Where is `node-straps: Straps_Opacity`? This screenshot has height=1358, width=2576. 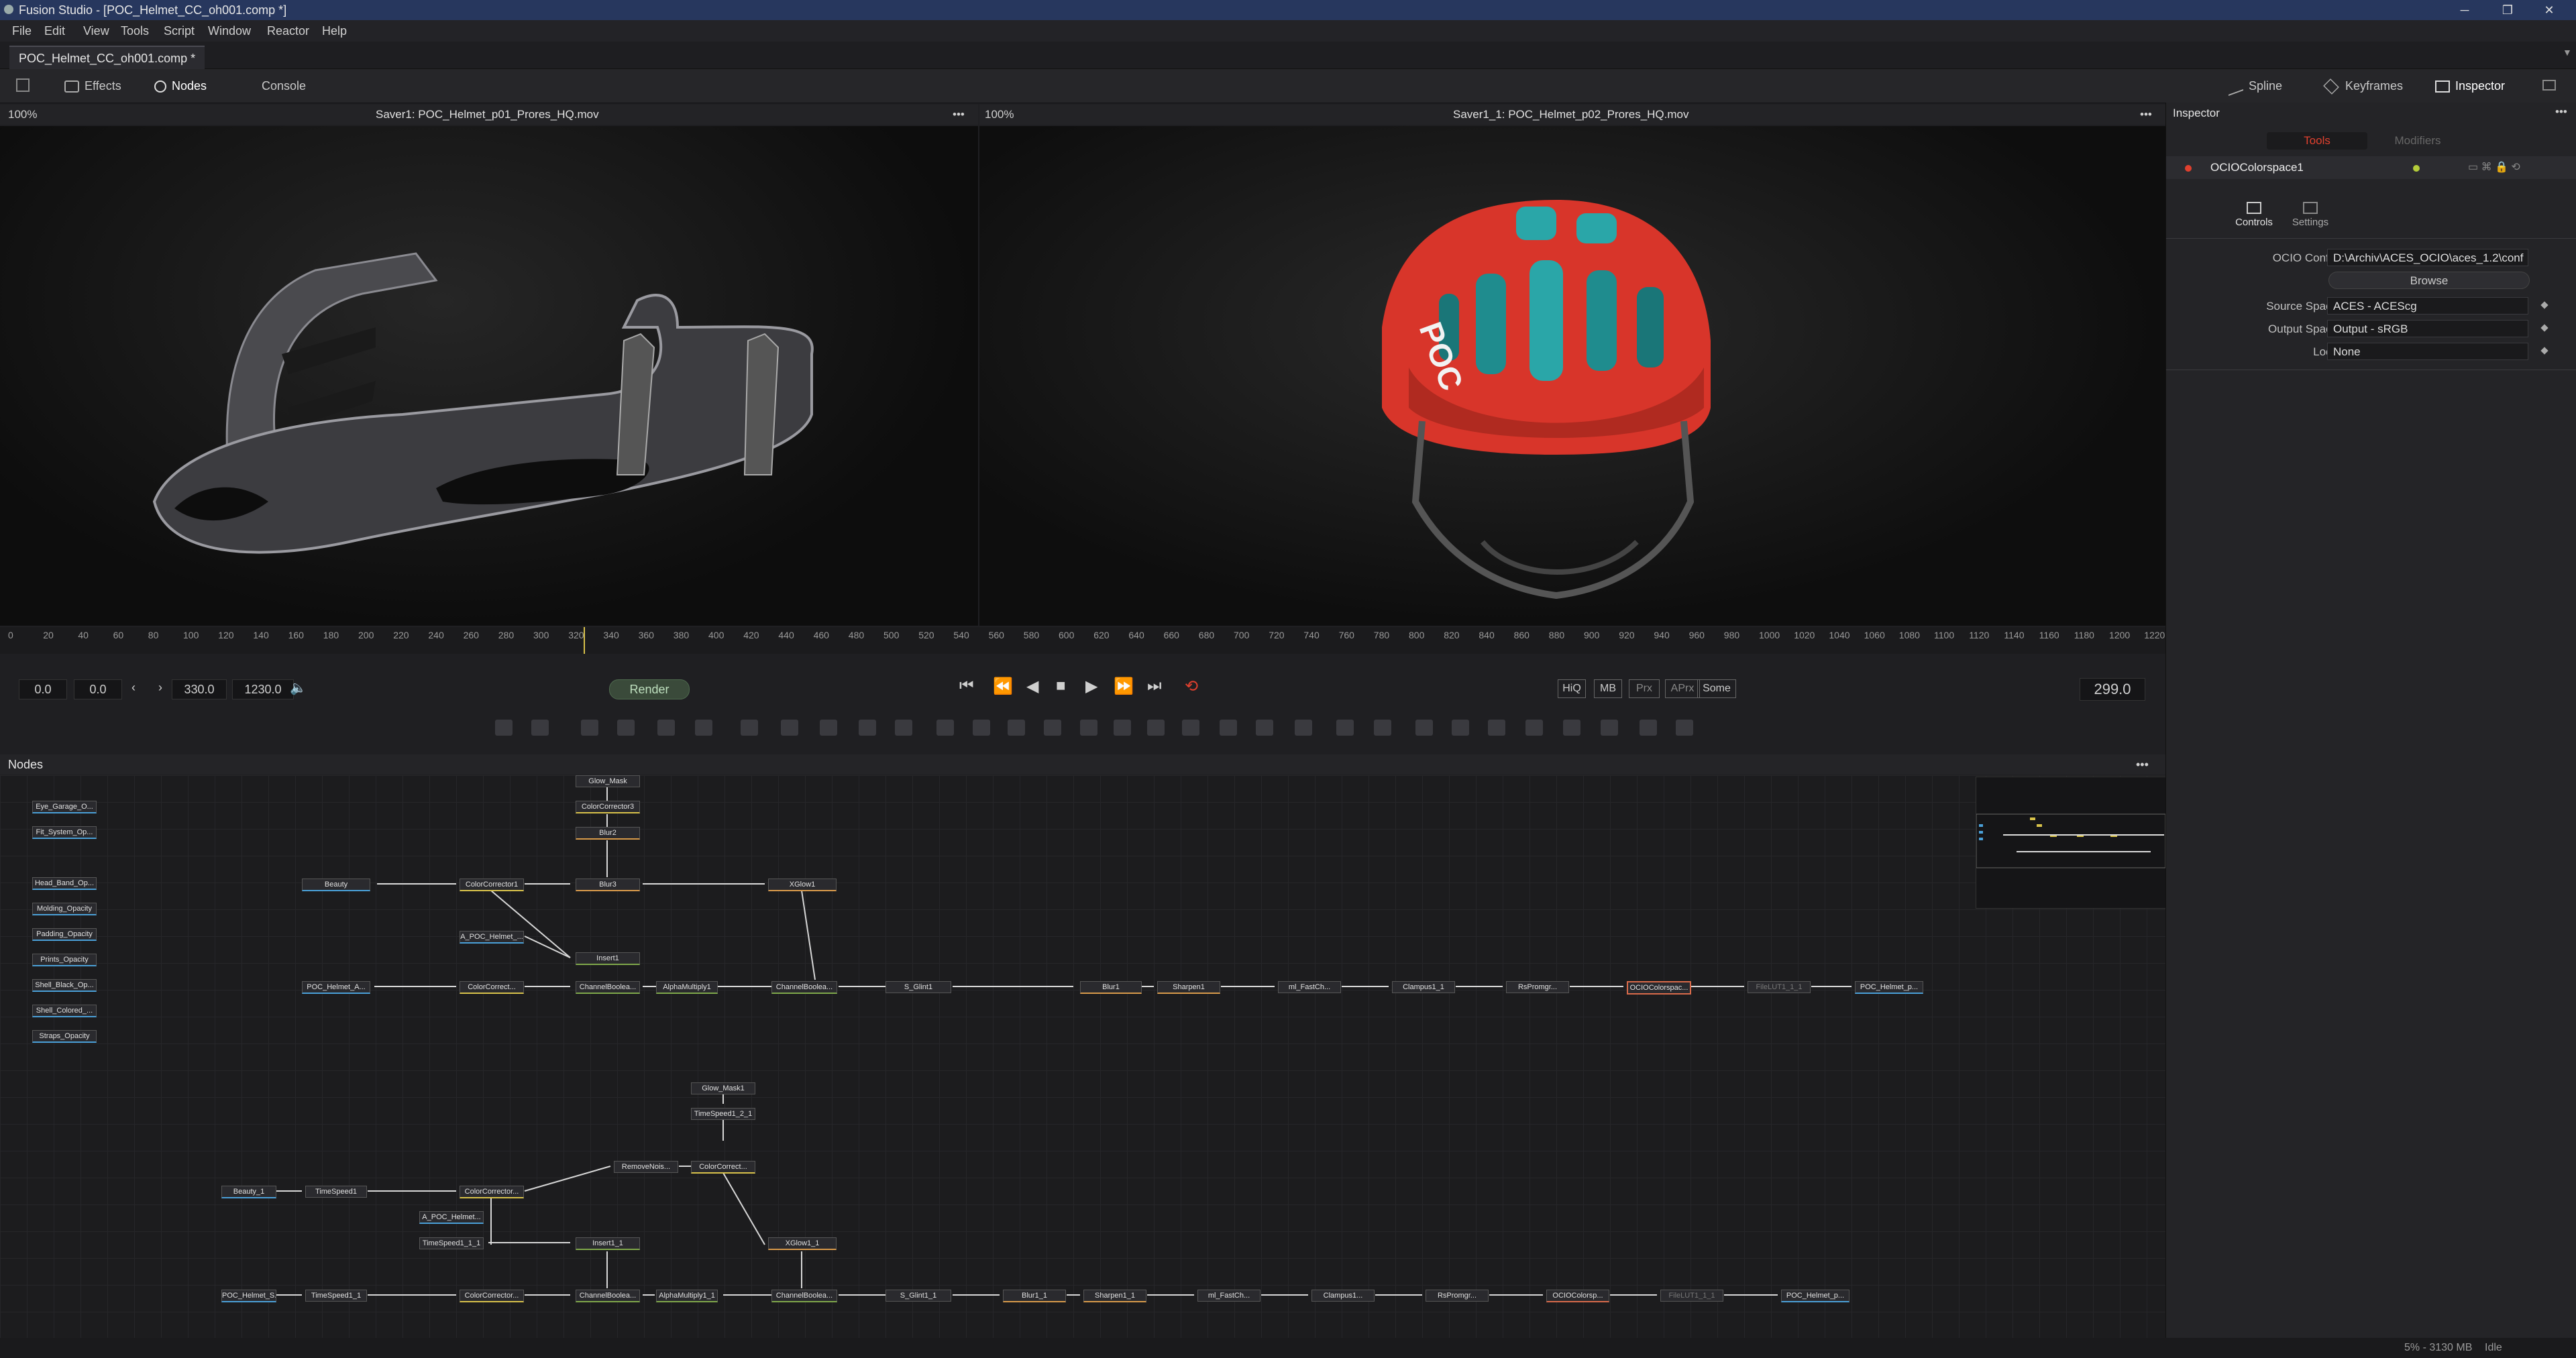 node-straps: Straps_Opacity is located at coordinates (64, 1036).